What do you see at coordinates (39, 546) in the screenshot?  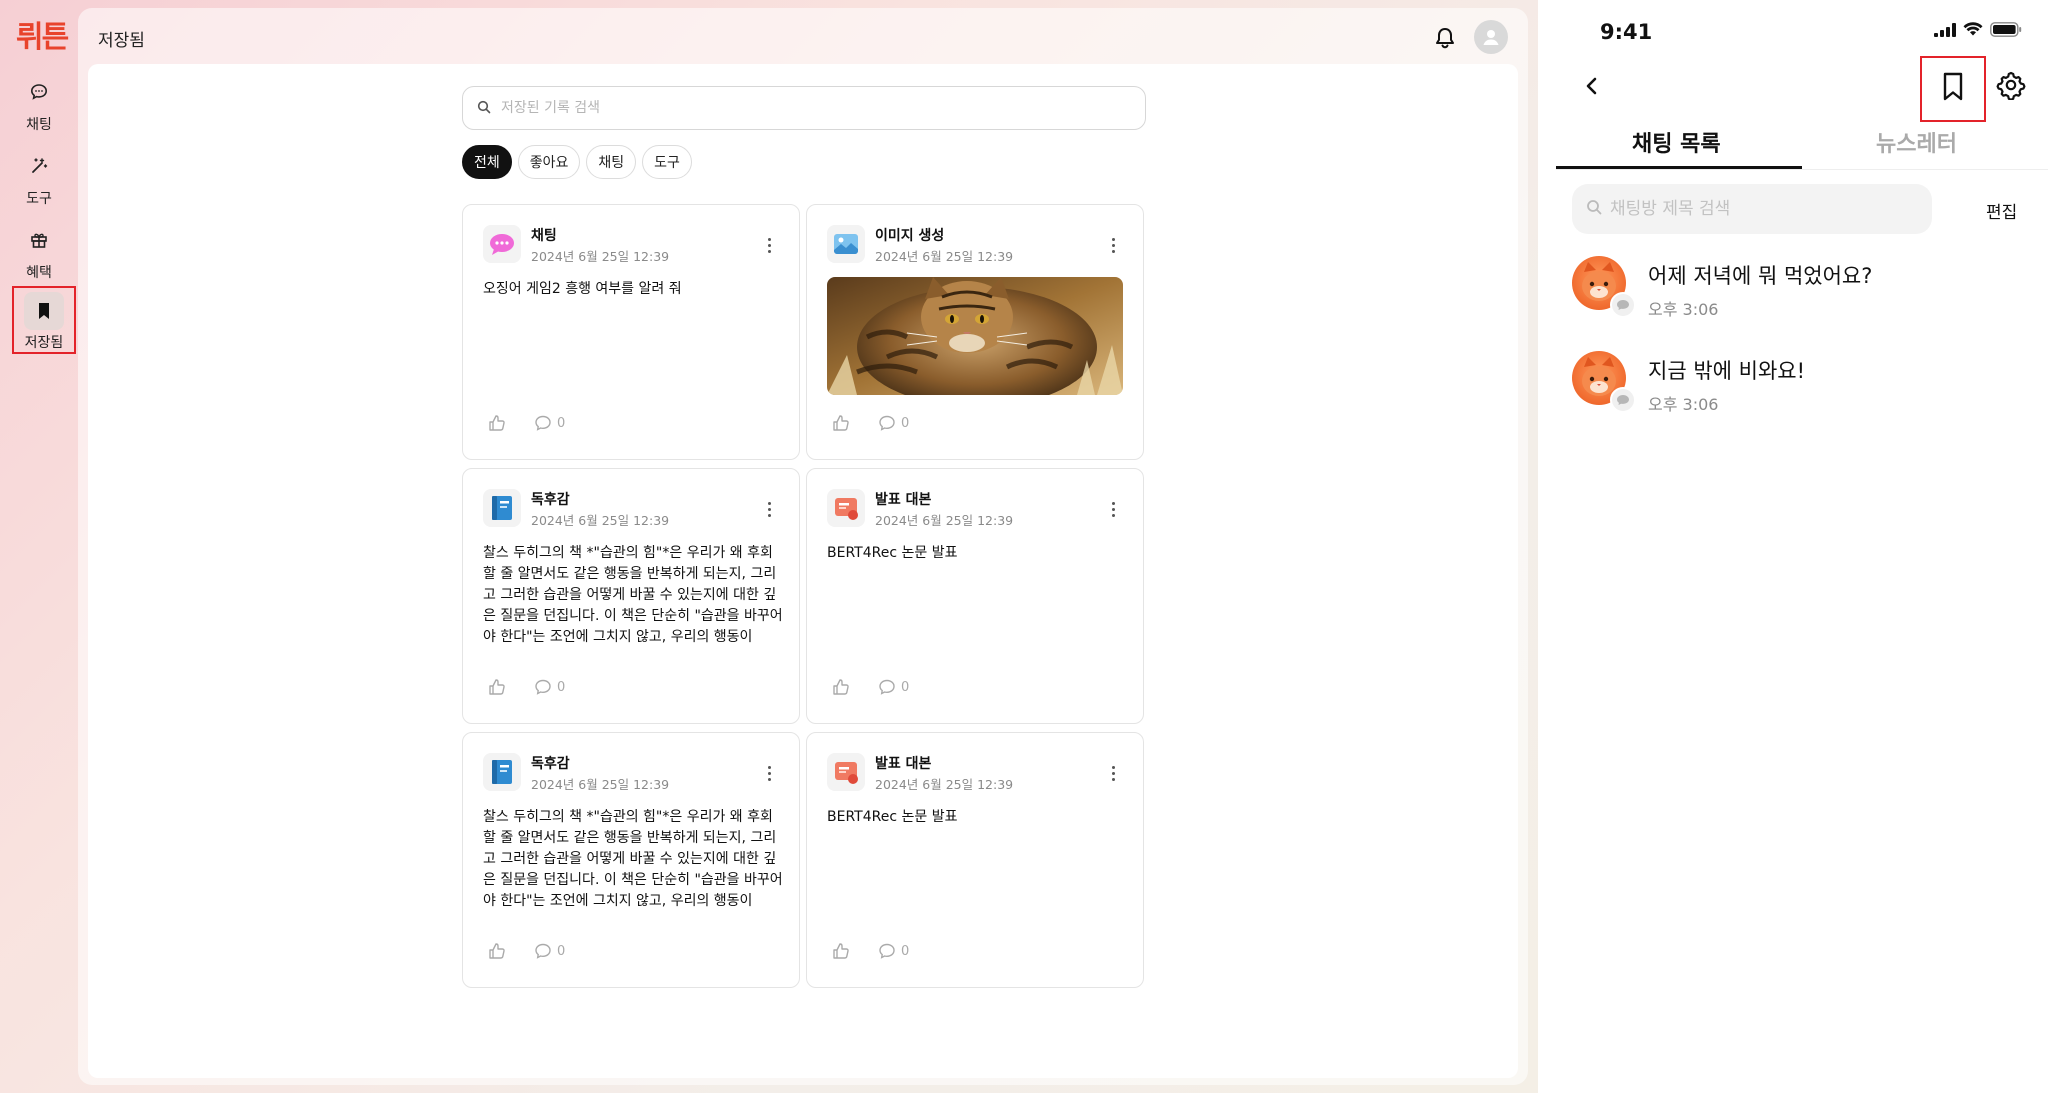 I see `side-rail: 뤼튼 채팅 도구 혜택 저장됨` at bounding box center [39, 546].